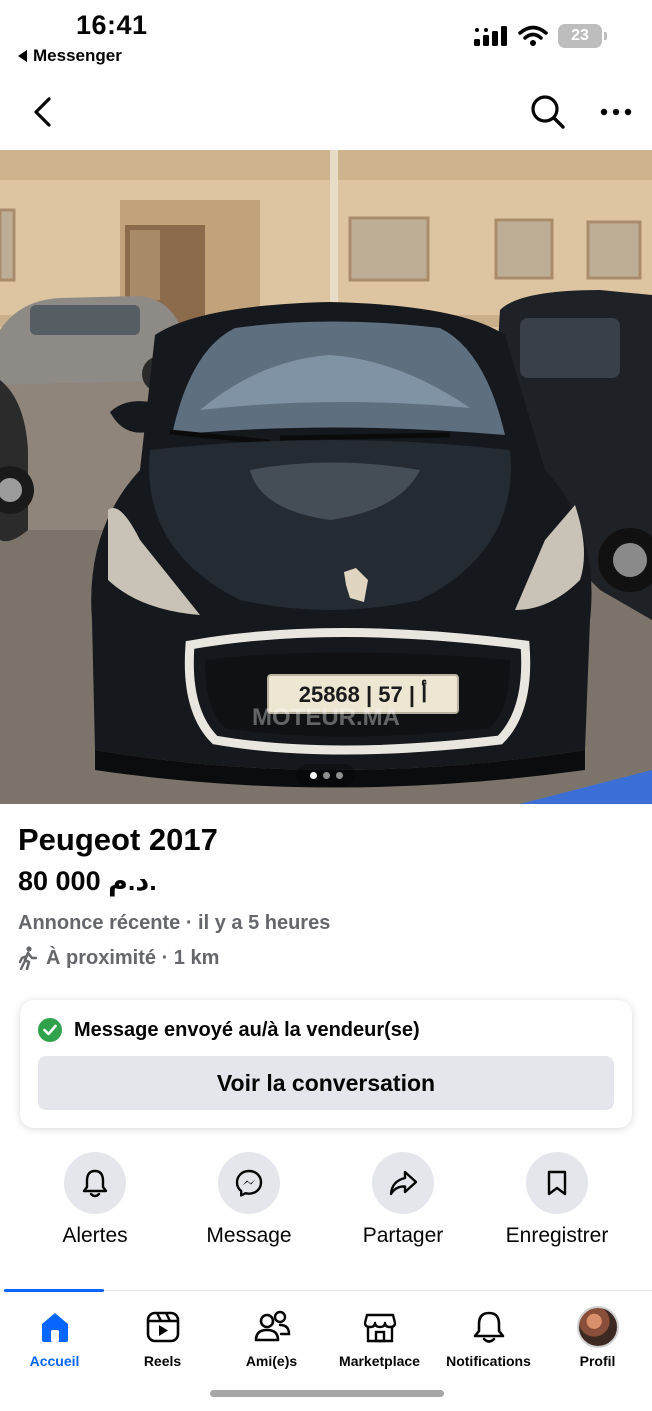 Image resolution: width=652 pixels, height=1411 pixels. What do you see at coordinates (249, 1235) in the screenshot?
I see `message-label: Message` at bounding box center [249, 1235].